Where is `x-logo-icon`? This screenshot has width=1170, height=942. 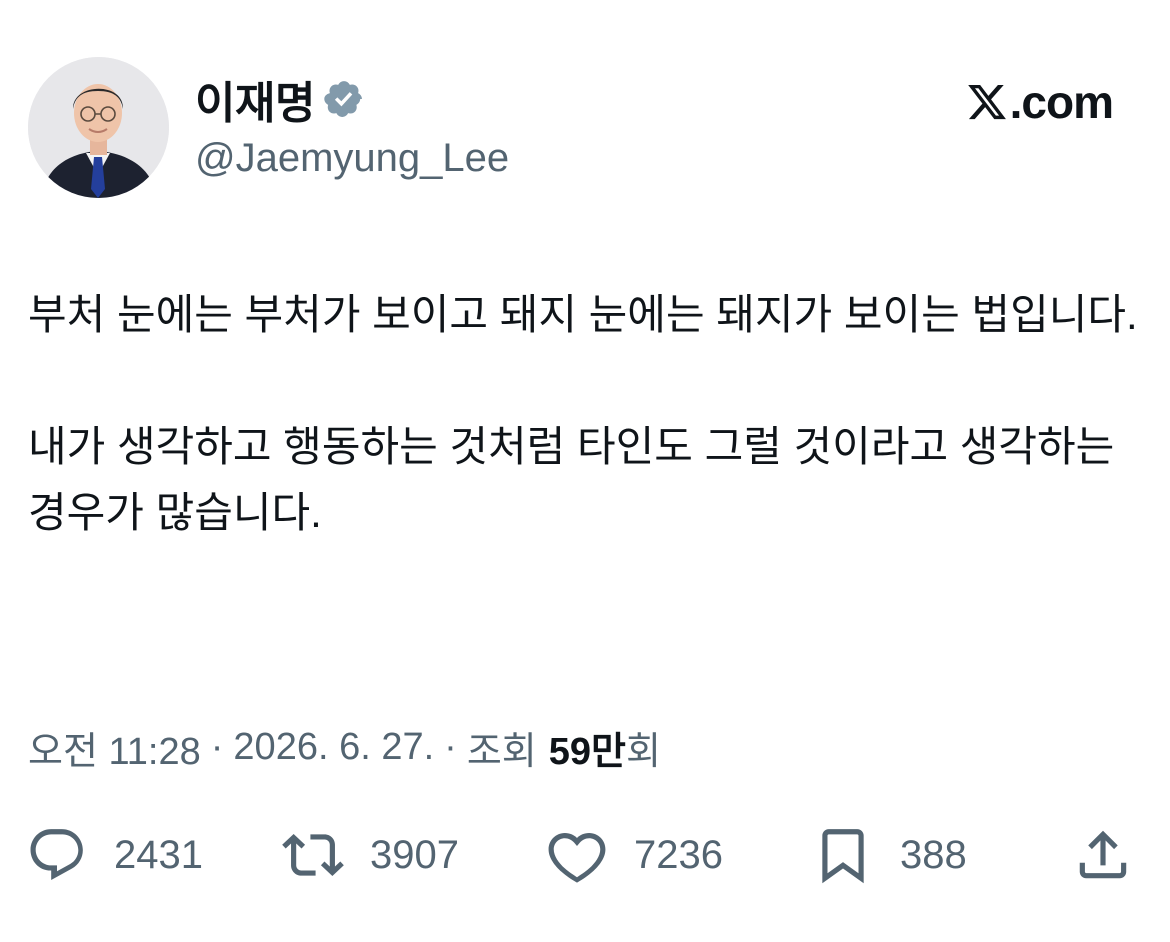 x-logo-icon is located at coordinates (986, 102).